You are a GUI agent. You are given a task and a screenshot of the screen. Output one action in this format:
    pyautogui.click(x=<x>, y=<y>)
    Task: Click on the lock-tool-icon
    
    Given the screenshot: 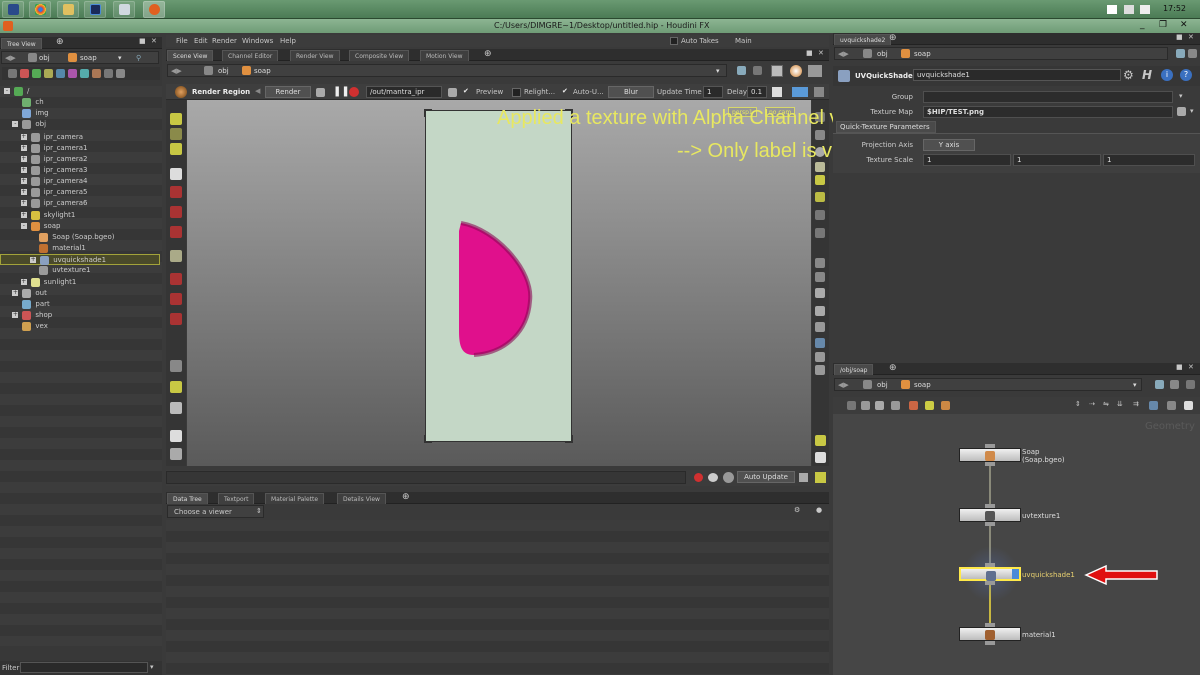 What is the action you would take?
    pyautogui.click(x=176, y=454)
    